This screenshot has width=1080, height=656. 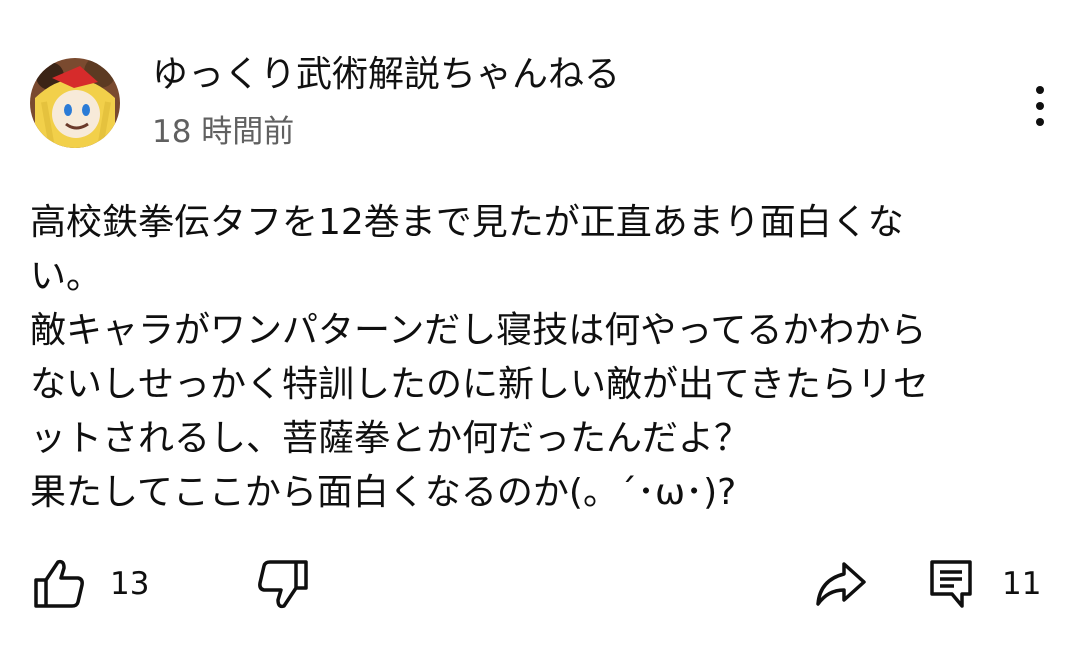 I want to click on reply-icon, so click(x=951, y=584).